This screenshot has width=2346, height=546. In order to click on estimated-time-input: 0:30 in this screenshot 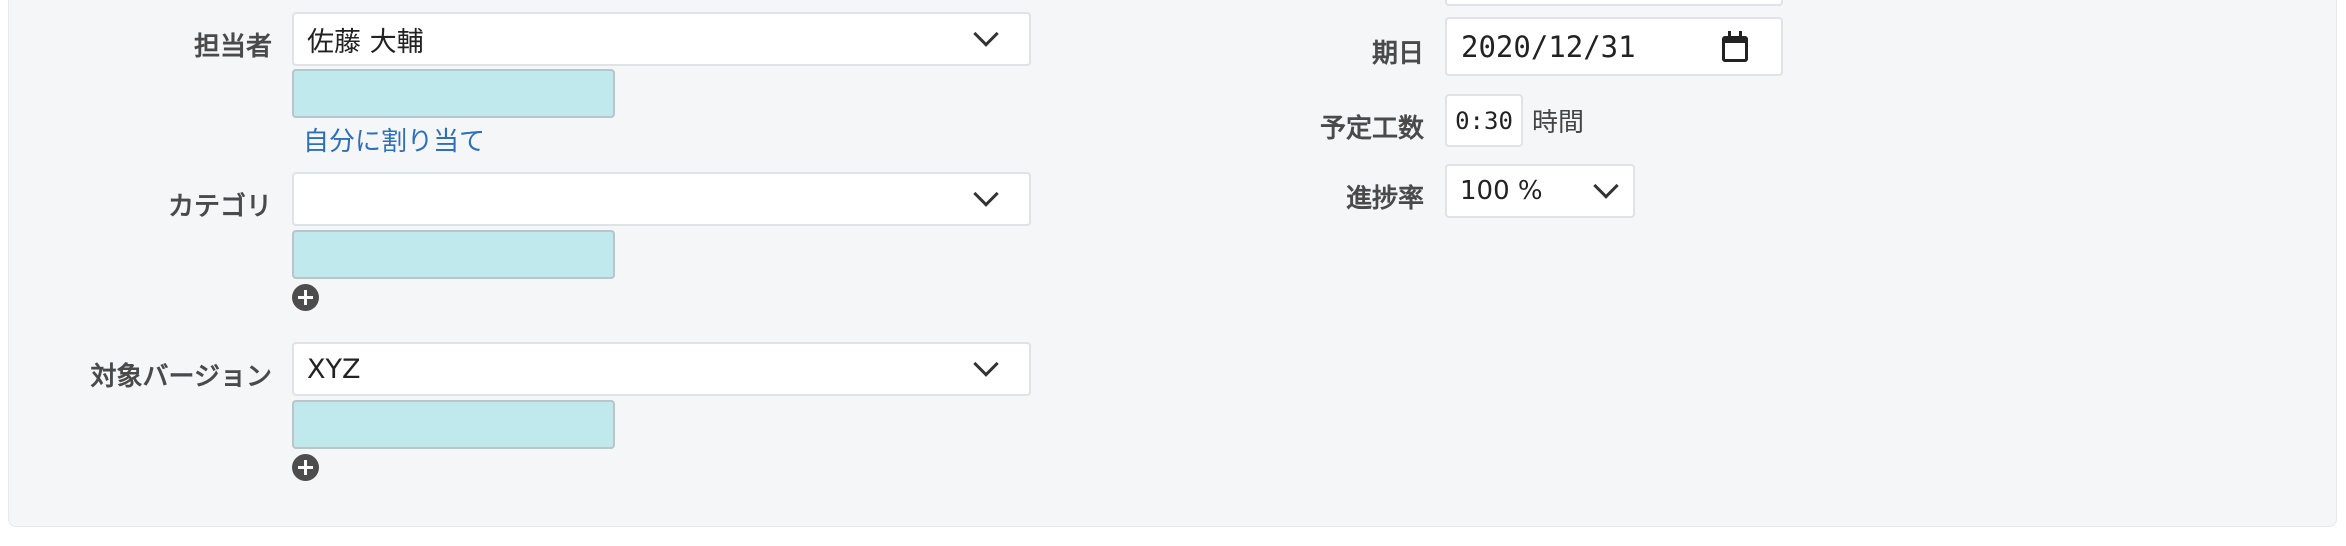, I will do `click(1484, 120)`.